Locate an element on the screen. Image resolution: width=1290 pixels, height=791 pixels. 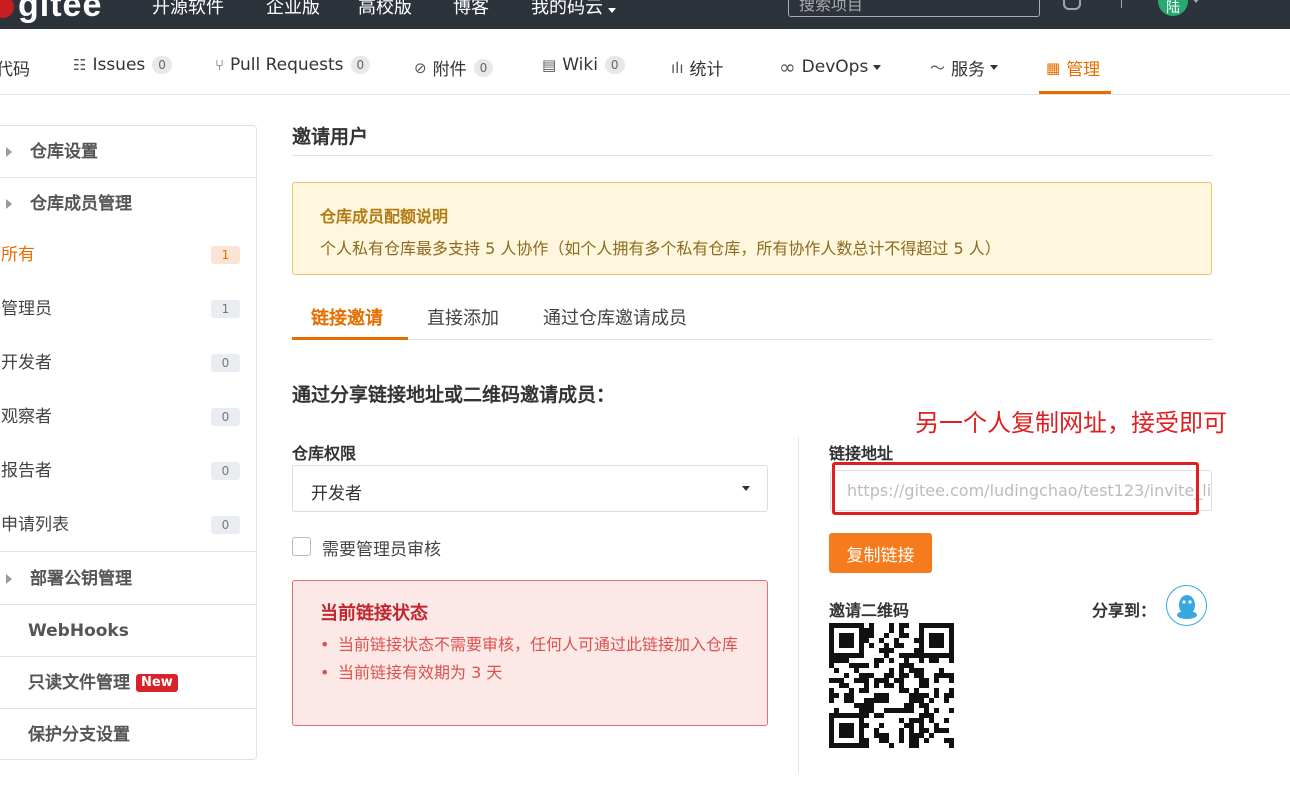
sidebar-member-mgmt-label: 仓库成员管理 is located at coordinates (81, 204).